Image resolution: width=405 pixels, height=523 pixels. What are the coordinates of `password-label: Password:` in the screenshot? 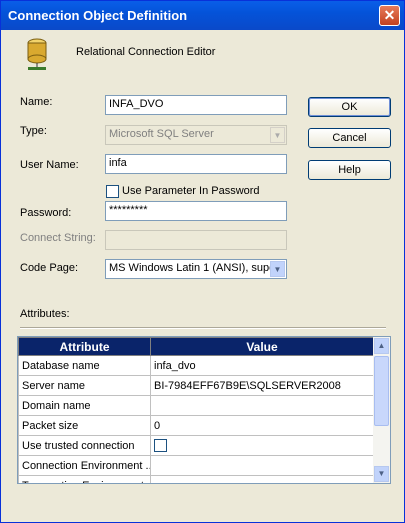 It's located at (46, 213).